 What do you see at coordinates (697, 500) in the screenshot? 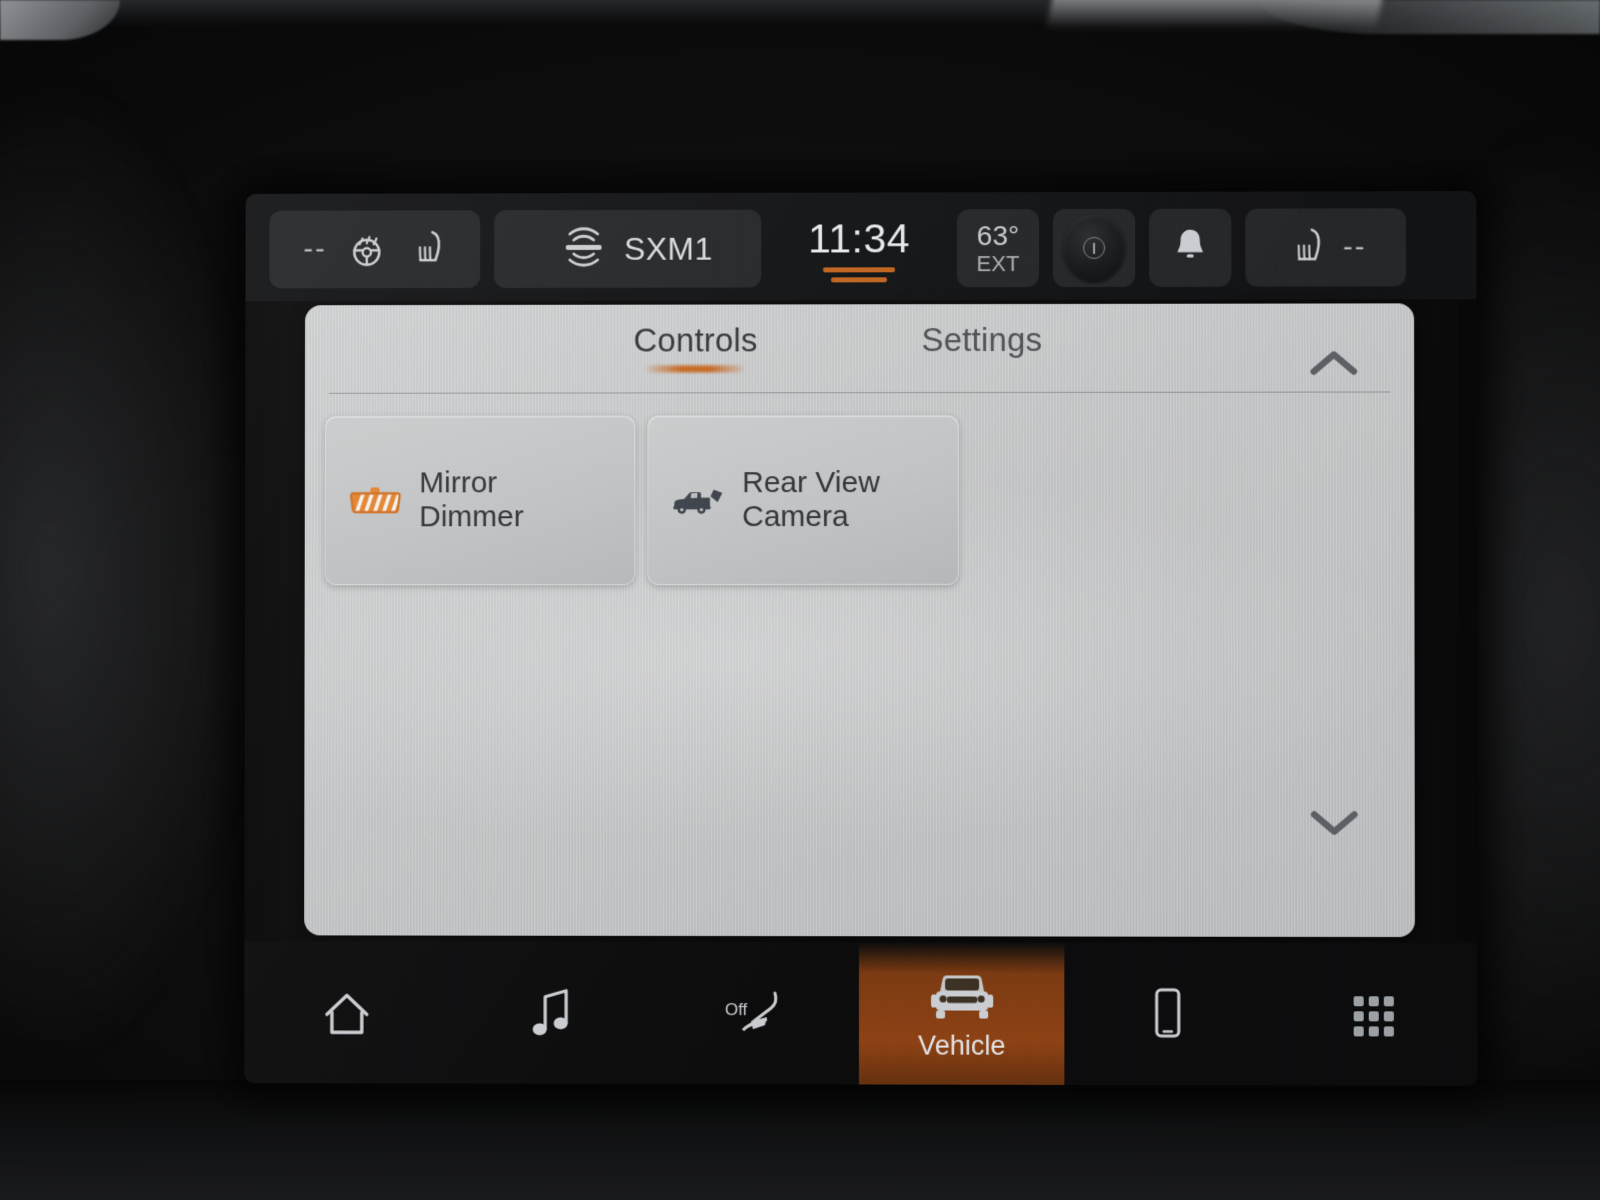
I see `rear-view-camera-icon` at bounding box center [697, 500].